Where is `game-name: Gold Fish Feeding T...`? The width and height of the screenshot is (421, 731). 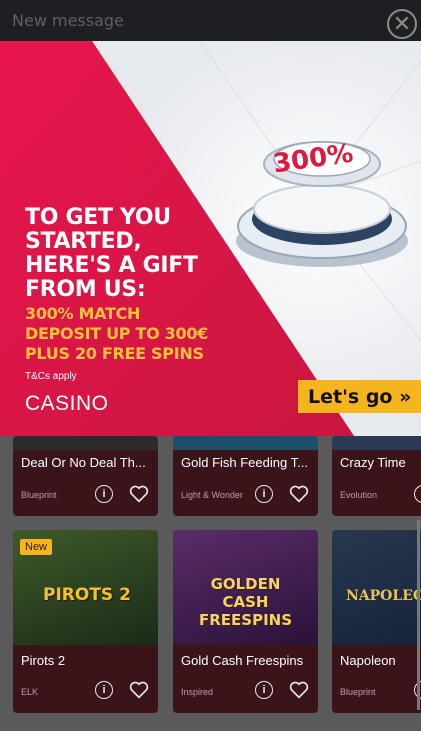
game-name: Gold Fish Feeding T... is located at coordinates (244, 462).